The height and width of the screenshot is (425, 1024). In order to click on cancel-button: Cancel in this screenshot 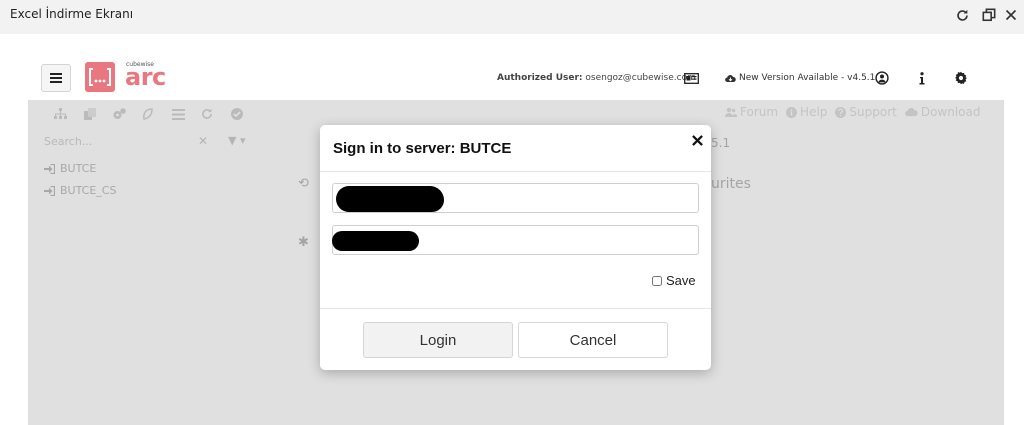, I will do `click(593, 340)`.